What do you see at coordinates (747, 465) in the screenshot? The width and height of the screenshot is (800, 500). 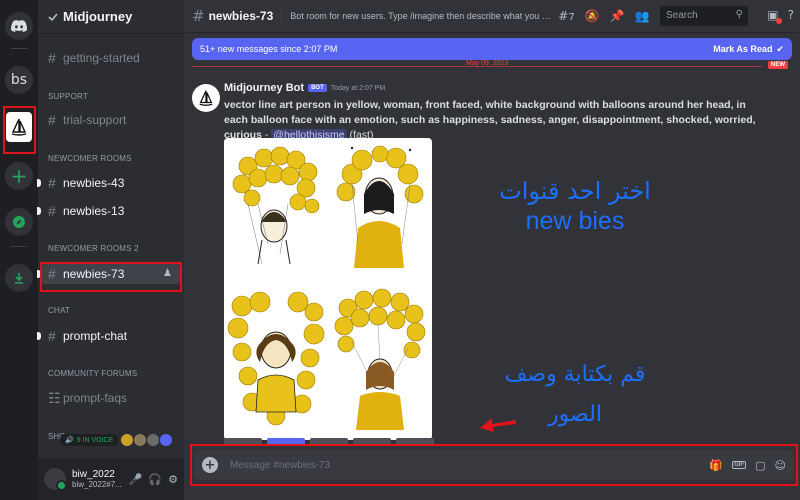 I see `composer-actions: 🎁 GIF ▢ ☺` at bounding box center [747, 465].